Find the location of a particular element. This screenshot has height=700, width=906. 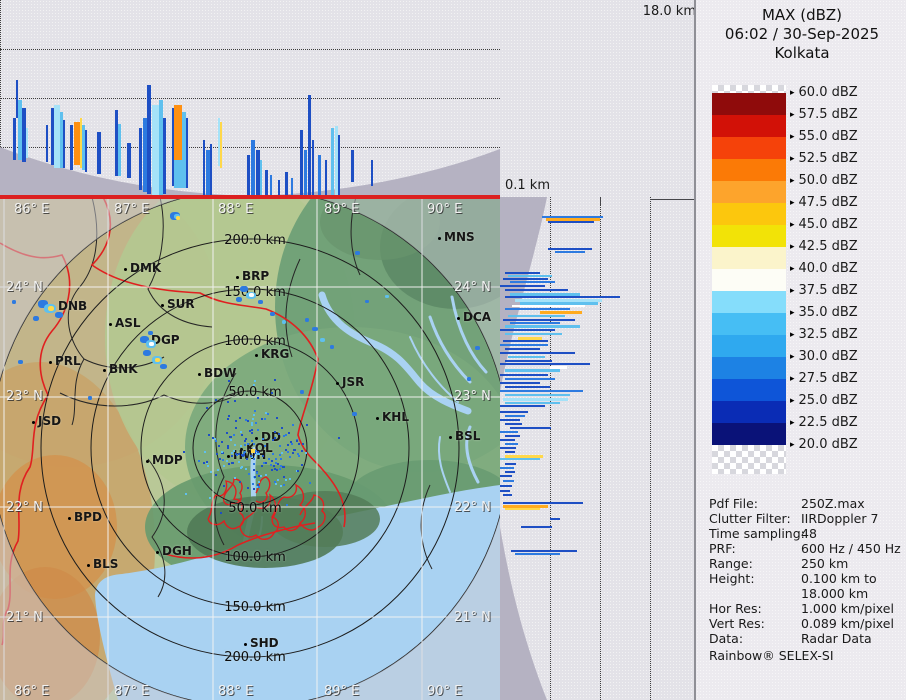

meta-row: Height: 0.100 km to is located at coordinates (806, 578).